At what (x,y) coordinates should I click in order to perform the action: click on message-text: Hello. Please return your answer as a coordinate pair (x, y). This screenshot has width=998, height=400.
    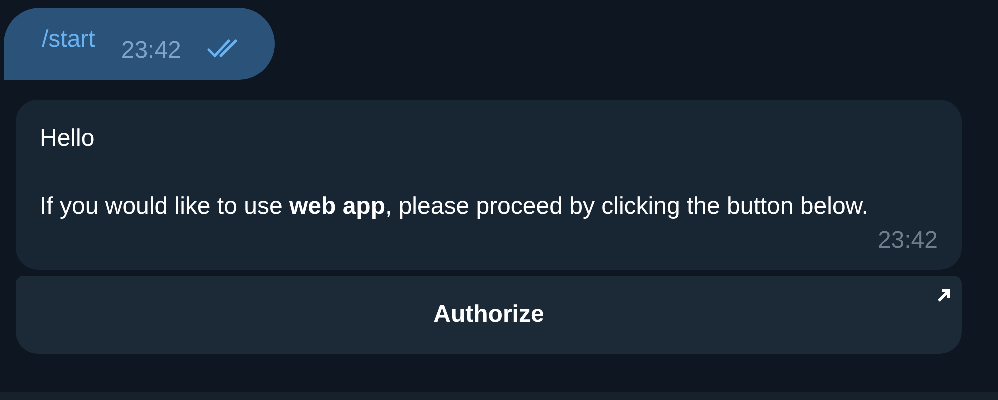
    Looking at the image, I should click on (68, 139).